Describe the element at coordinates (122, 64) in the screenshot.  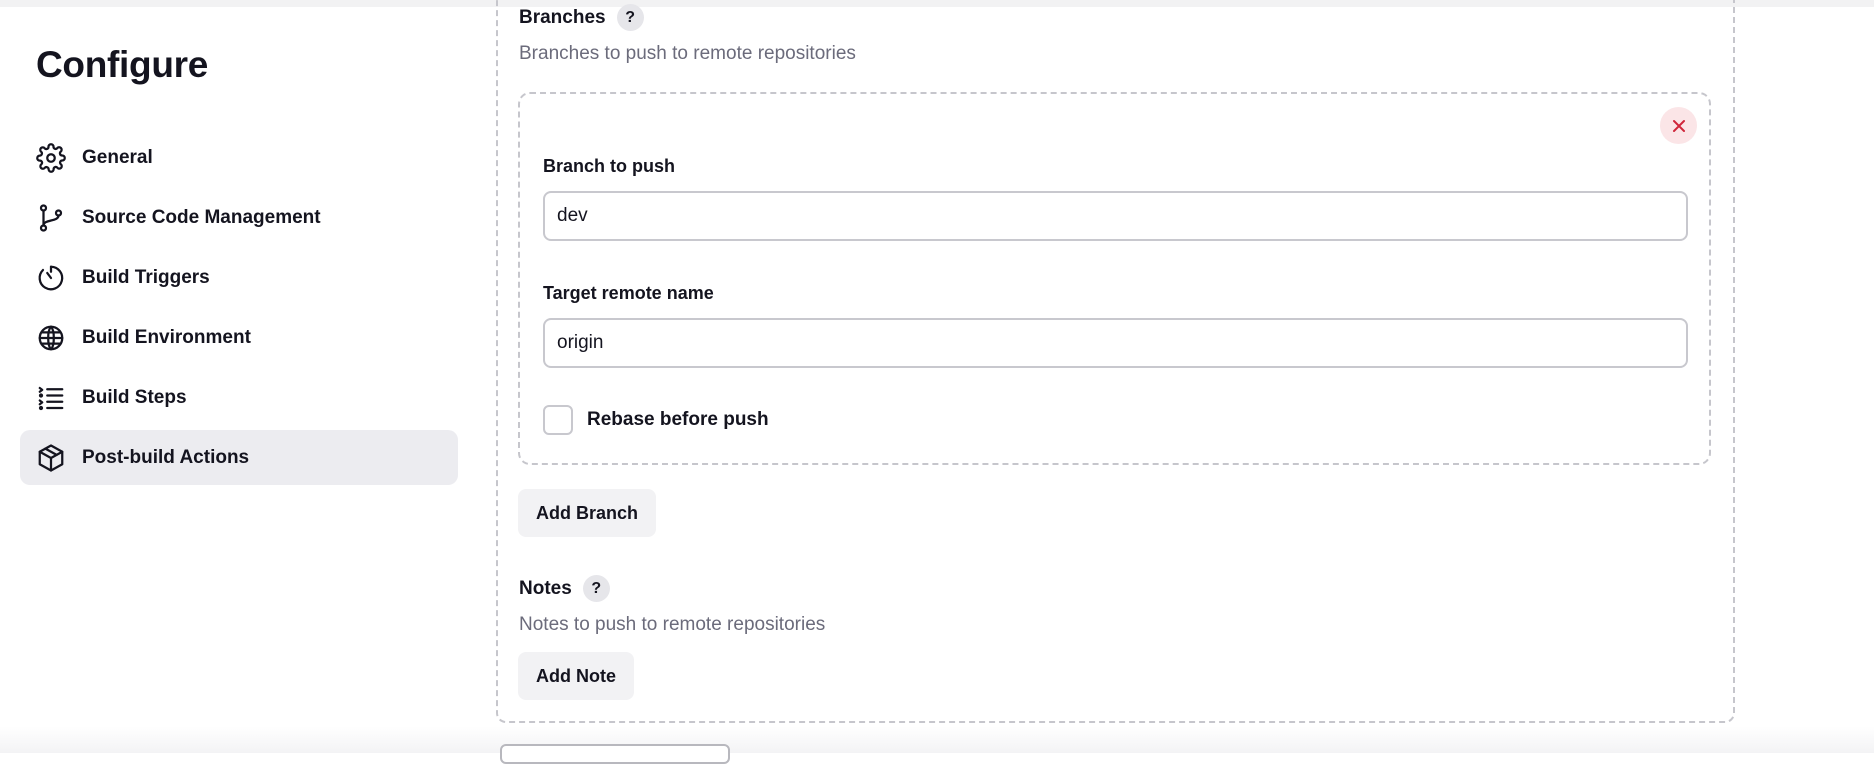
I see `page-title: Configure` at that location.